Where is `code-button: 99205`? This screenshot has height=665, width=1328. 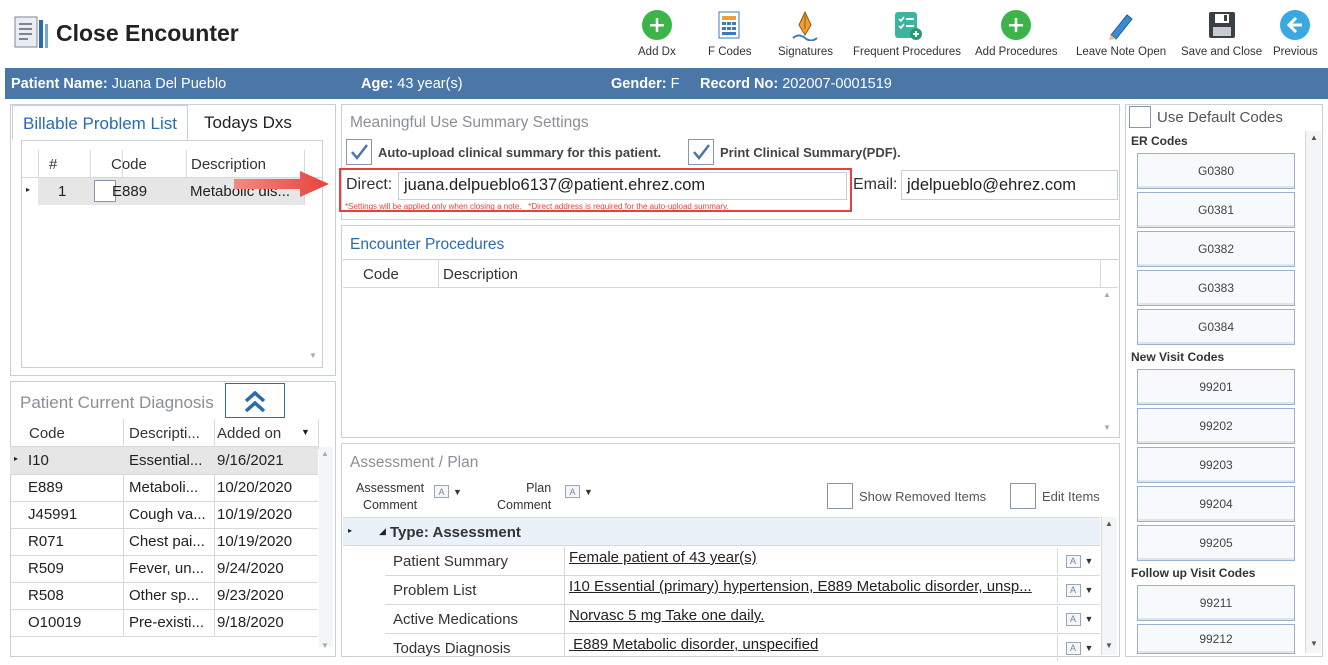 code-button: 99205 is located at coordinates (1216, 543).